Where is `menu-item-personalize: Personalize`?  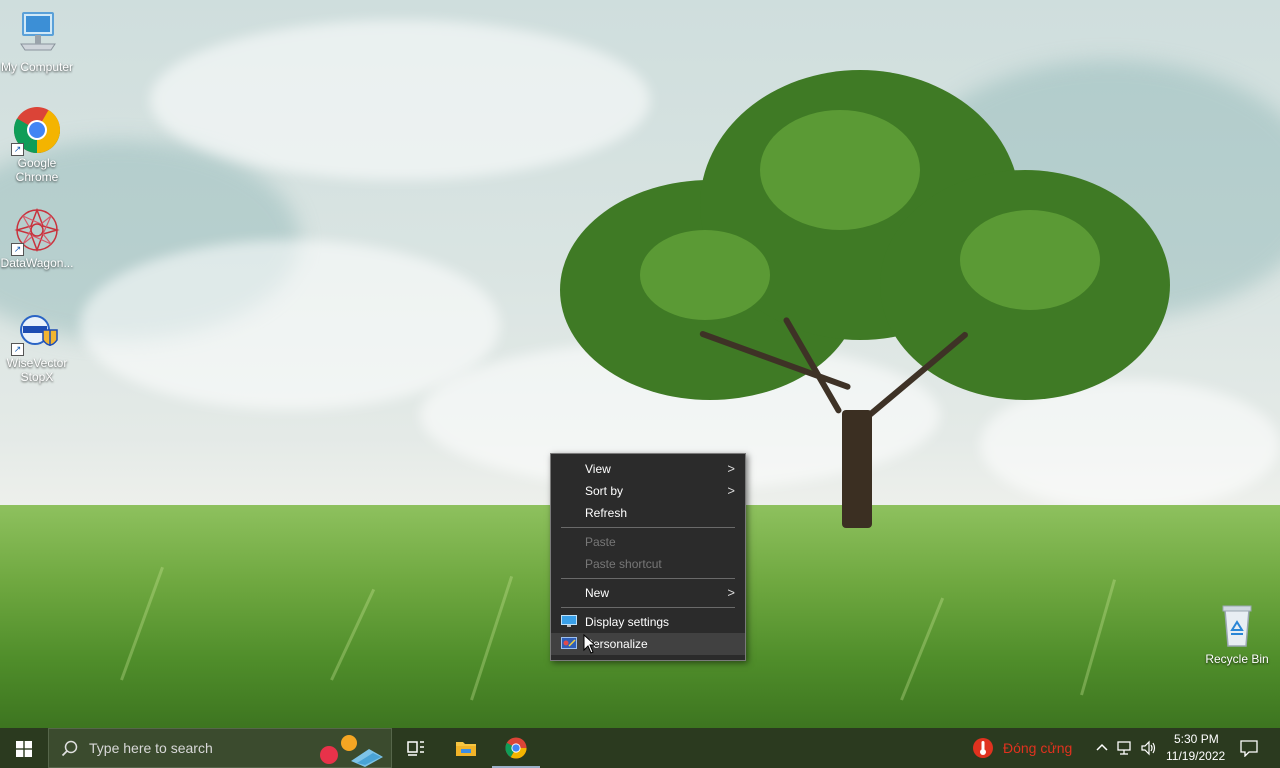
menu-item-personalize: Personalize is located at coordinates (648, 644).